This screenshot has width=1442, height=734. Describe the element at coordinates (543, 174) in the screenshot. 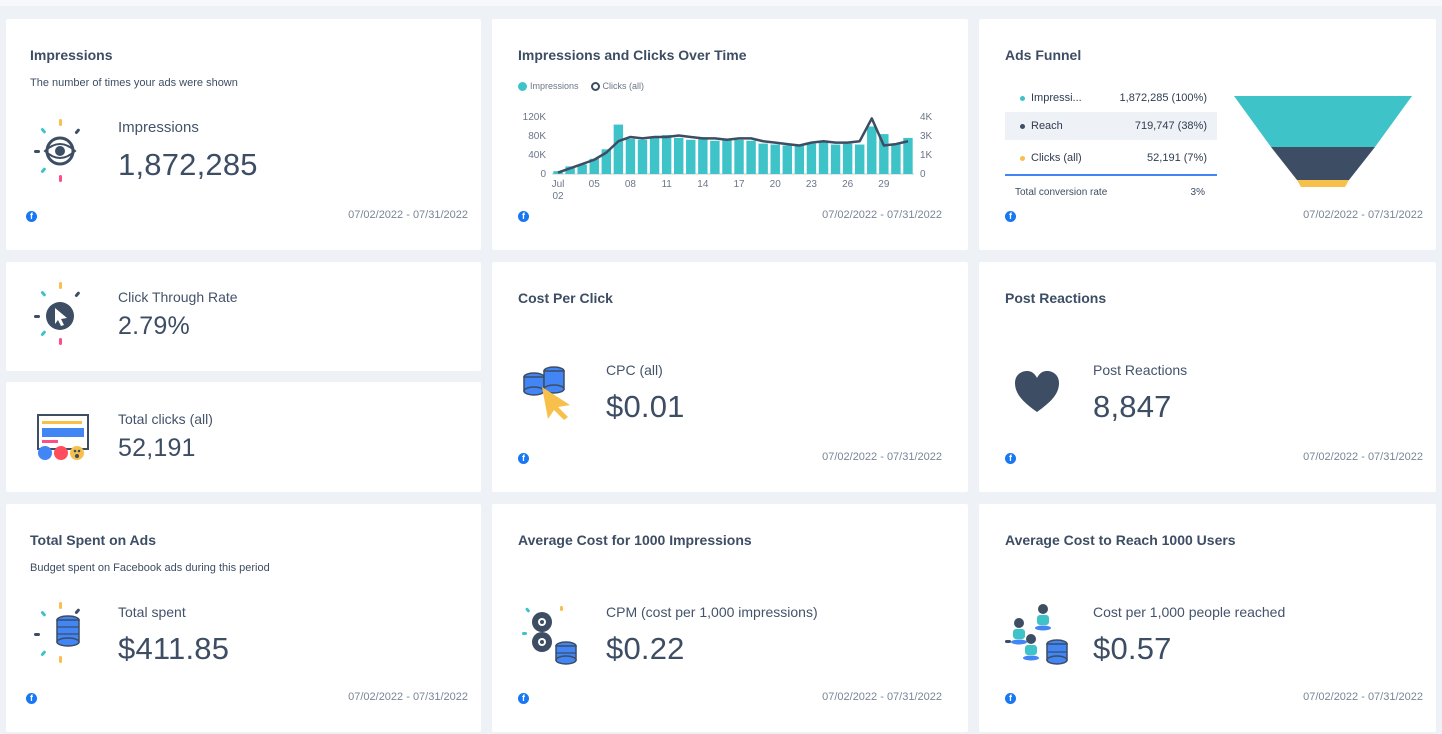

I see `y-left-tick-label: 0` at that location.